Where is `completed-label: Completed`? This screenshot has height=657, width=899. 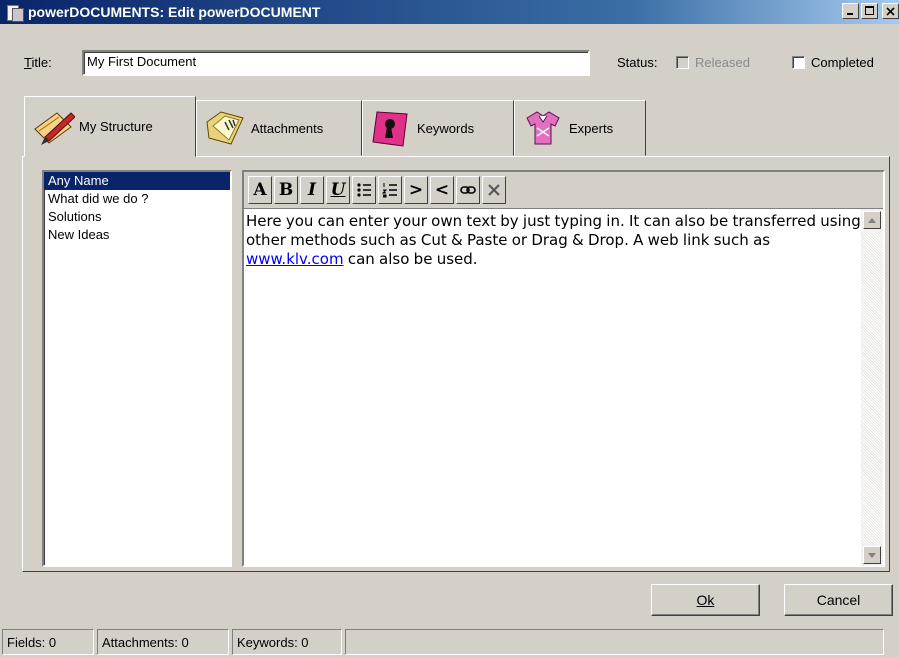
completed-label: Completed is located at coordinates (842, 62).